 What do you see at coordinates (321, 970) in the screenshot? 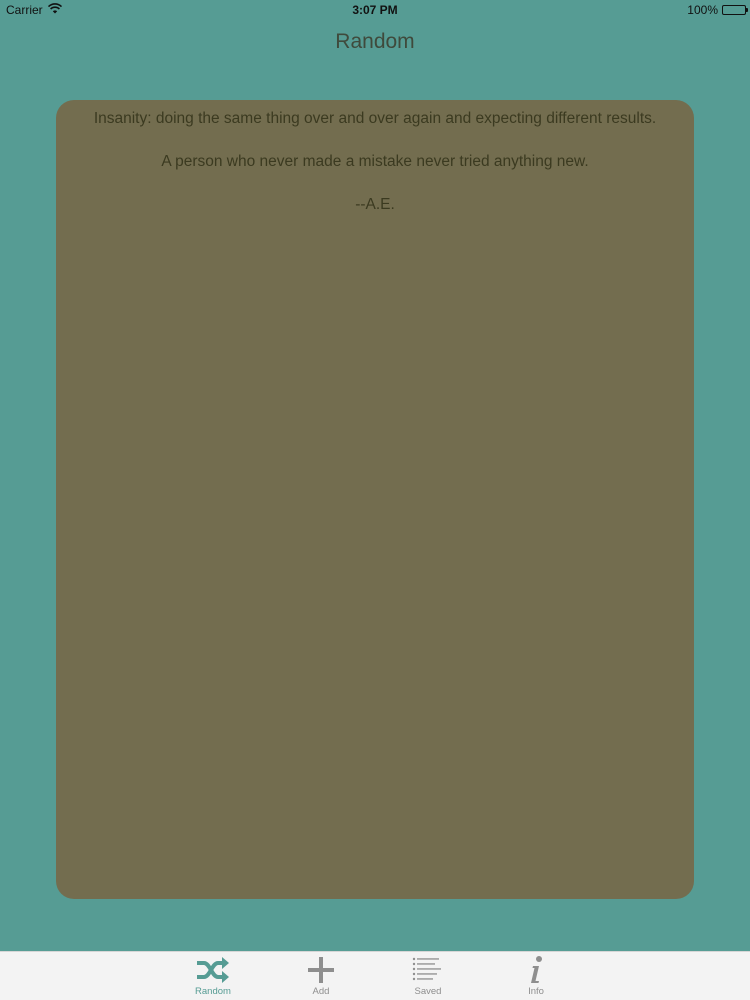
I see `plus-icon` at bounding box center [321, 970].